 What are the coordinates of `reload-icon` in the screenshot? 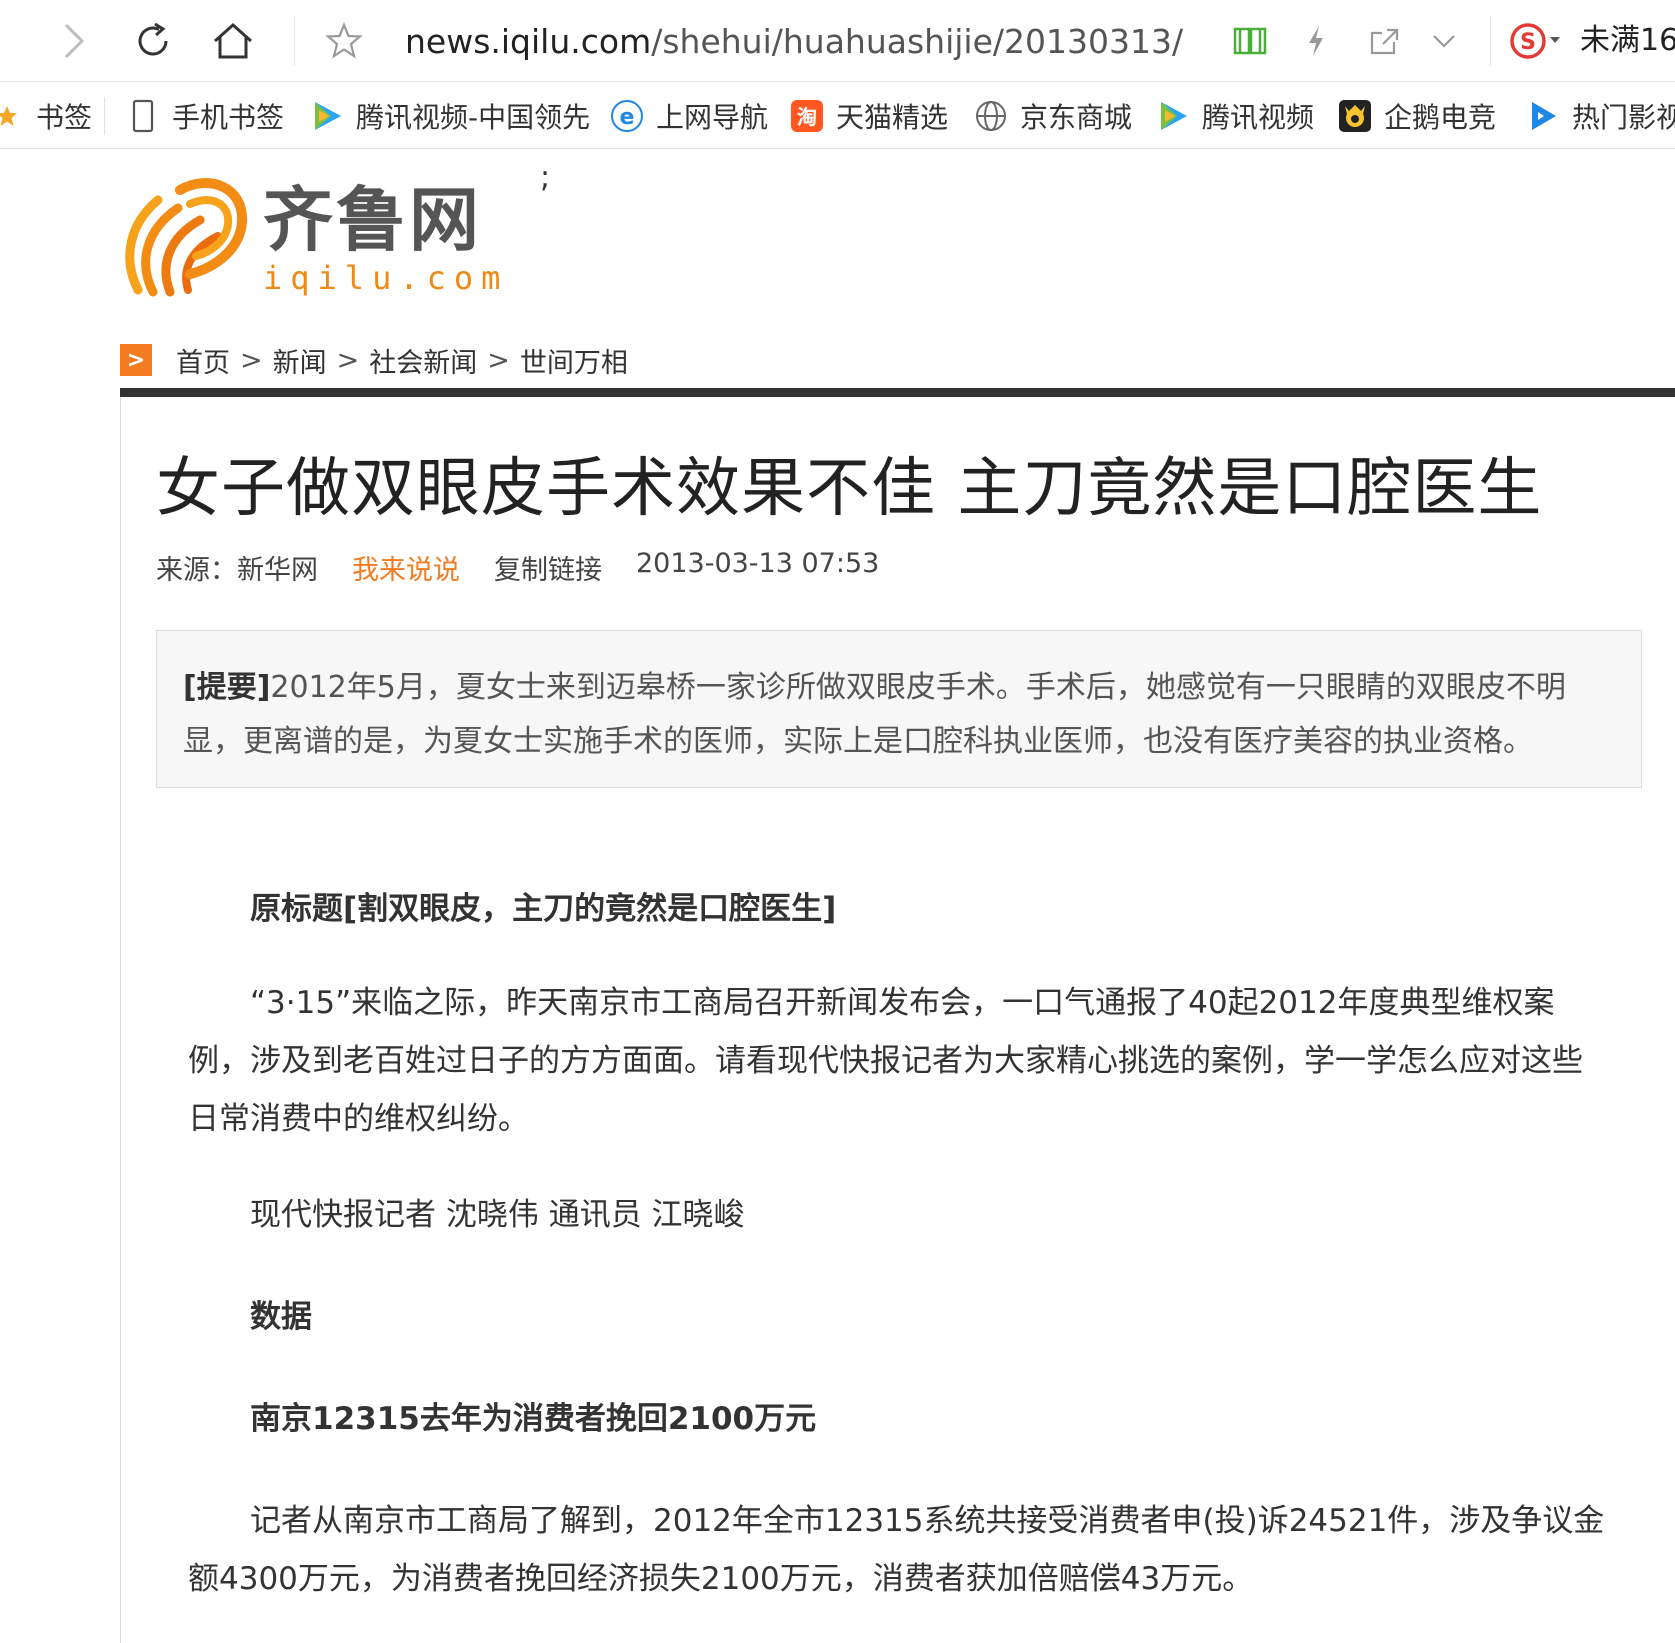 It's located at (153, 41).